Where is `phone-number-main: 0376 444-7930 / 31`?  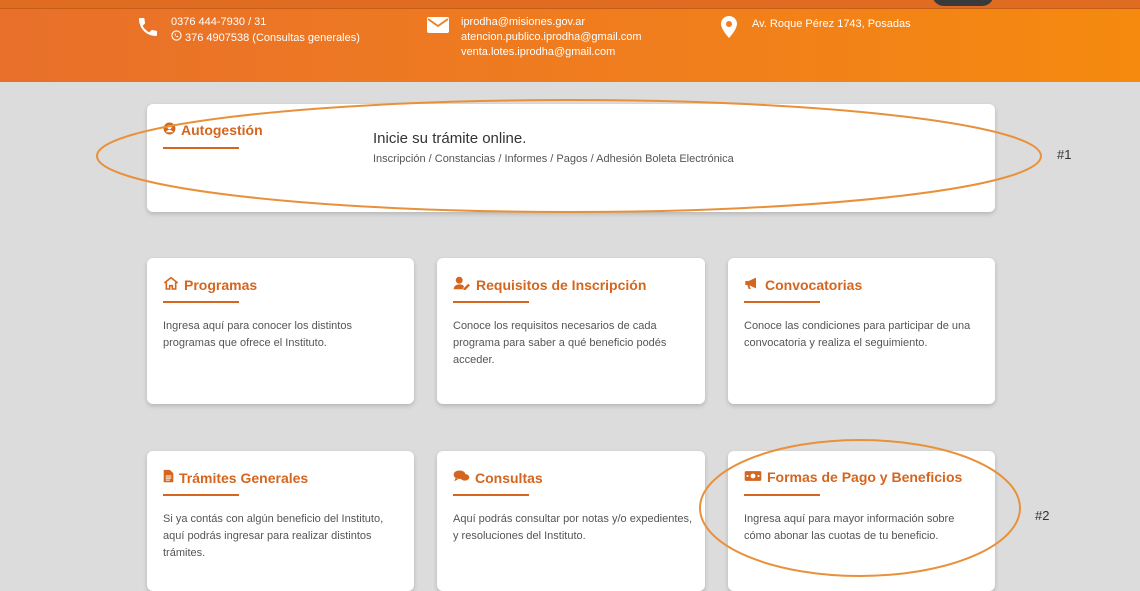 phone-number-main: 0376 444-7930 / 31 is located at coordinates (265, 22).